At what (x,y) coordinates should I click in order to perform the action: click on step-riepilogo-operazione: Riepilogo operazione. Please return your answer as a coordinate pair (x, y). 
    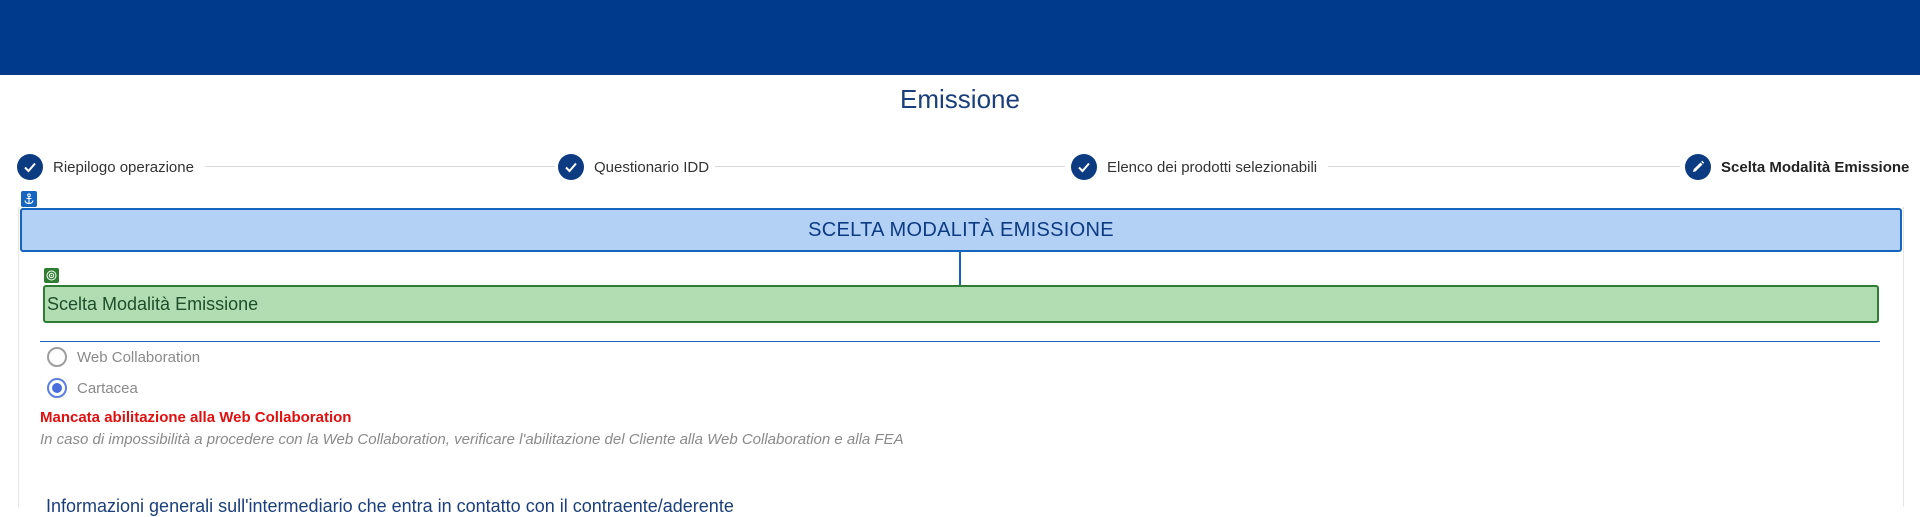
    Looking at the image, I should click on (105, 167).